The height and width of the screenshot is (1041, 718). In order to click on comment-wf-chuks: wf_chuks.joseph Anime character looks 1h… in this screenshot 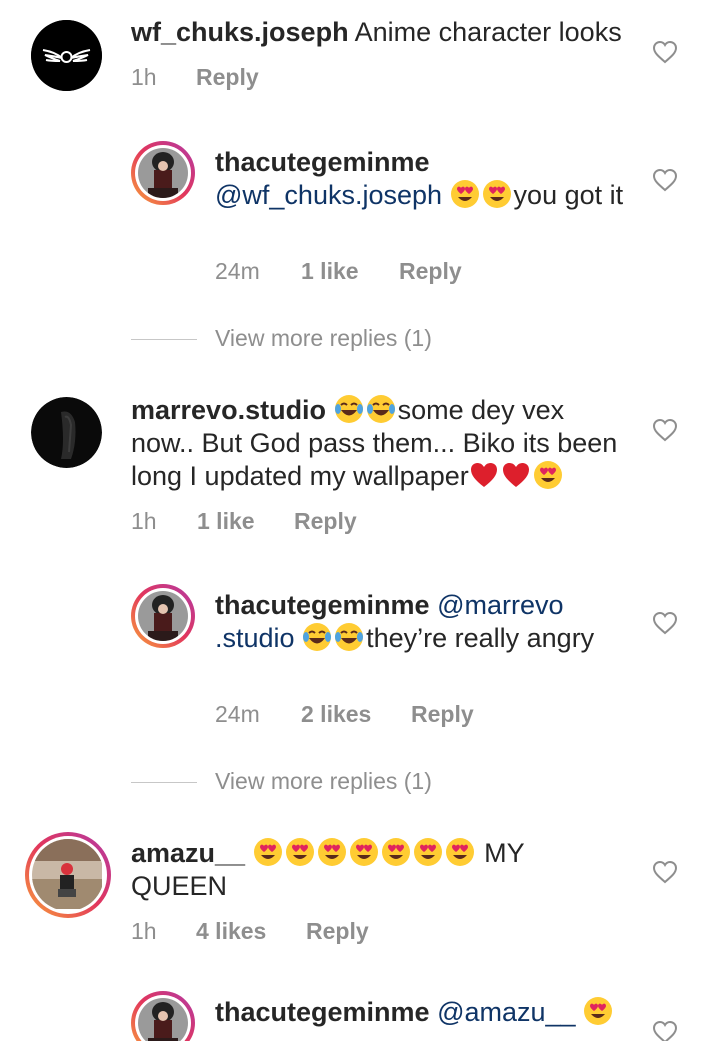, I will do `click(359, 55)`.